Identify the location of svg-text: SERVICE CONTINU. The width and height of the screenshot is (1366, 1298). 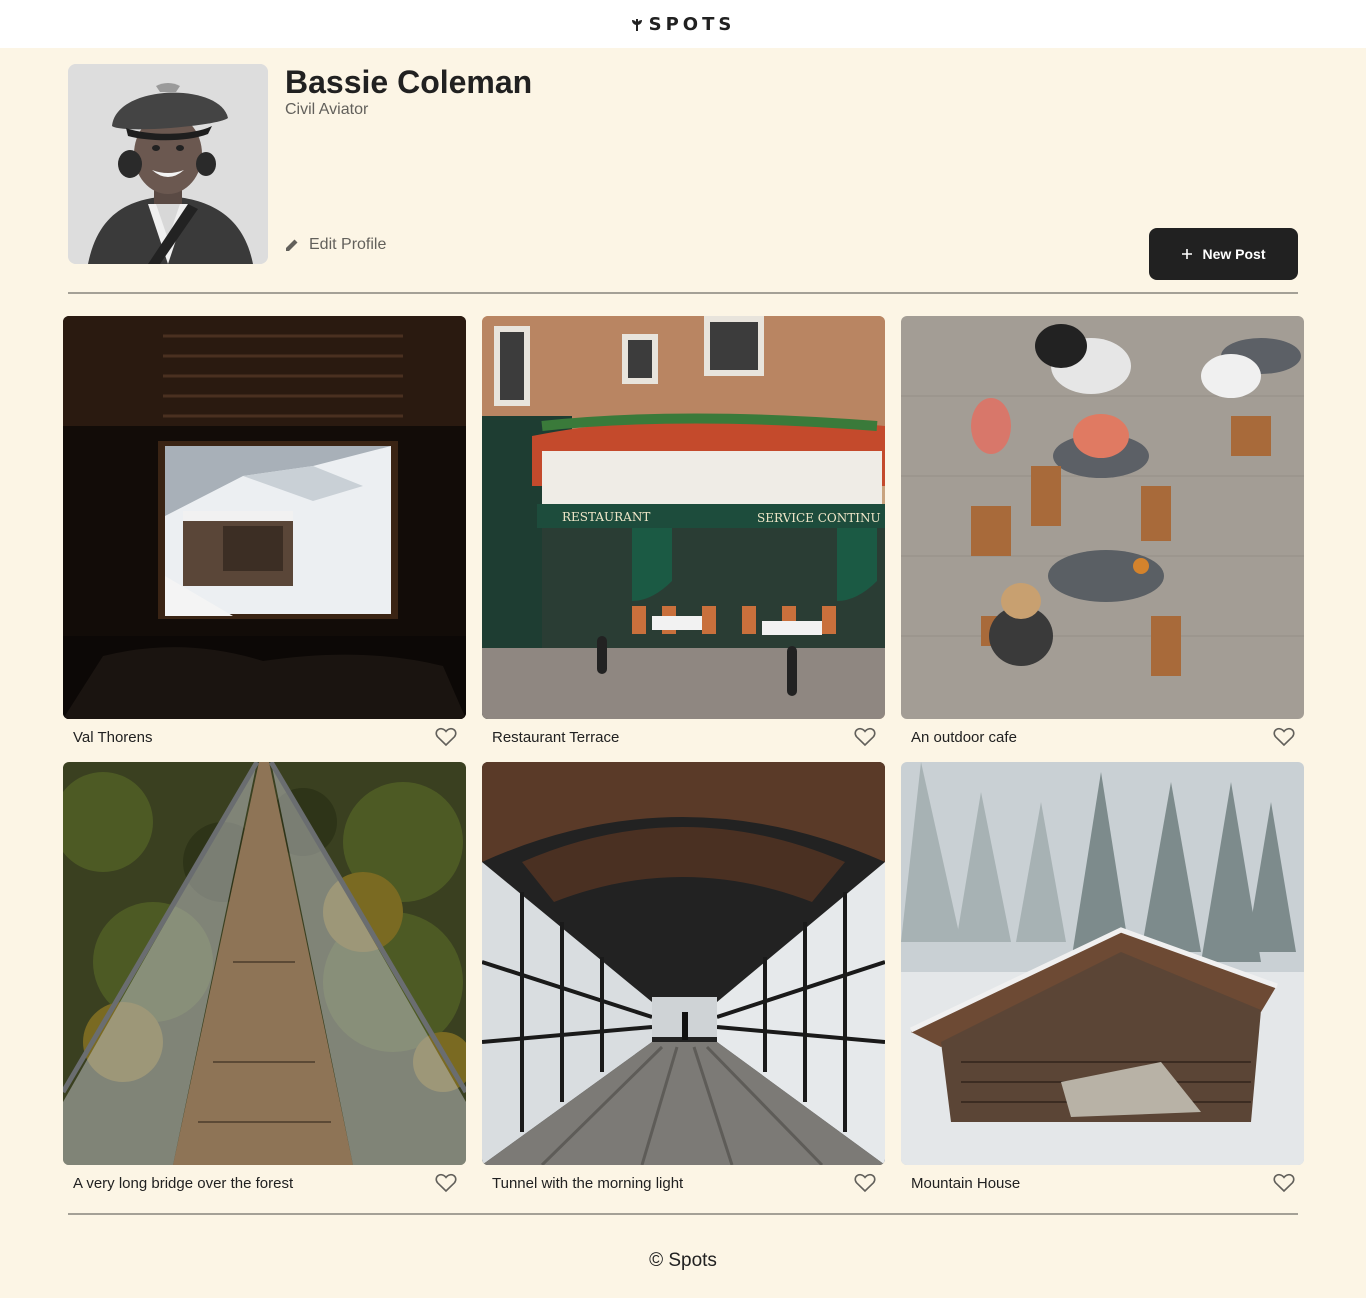
(819, 518).